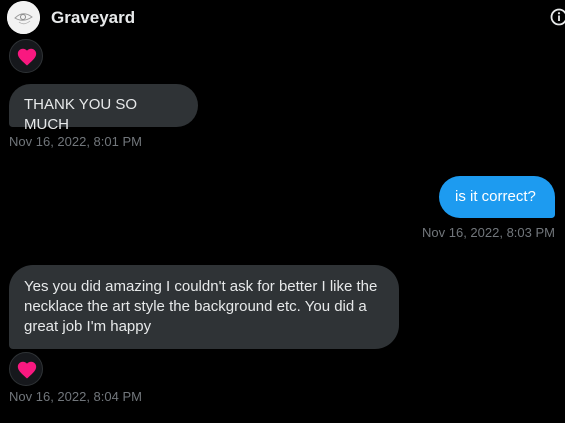  I want to click on outgoing-message-bubble: is it correct?, so click(497, 197).